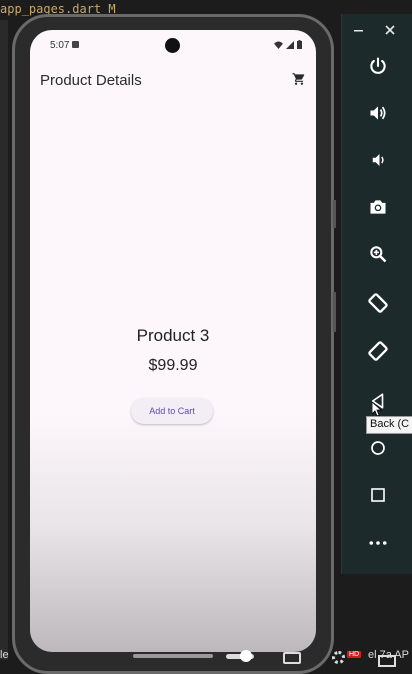  I want to click on ide-gutter, so click(4, 340).